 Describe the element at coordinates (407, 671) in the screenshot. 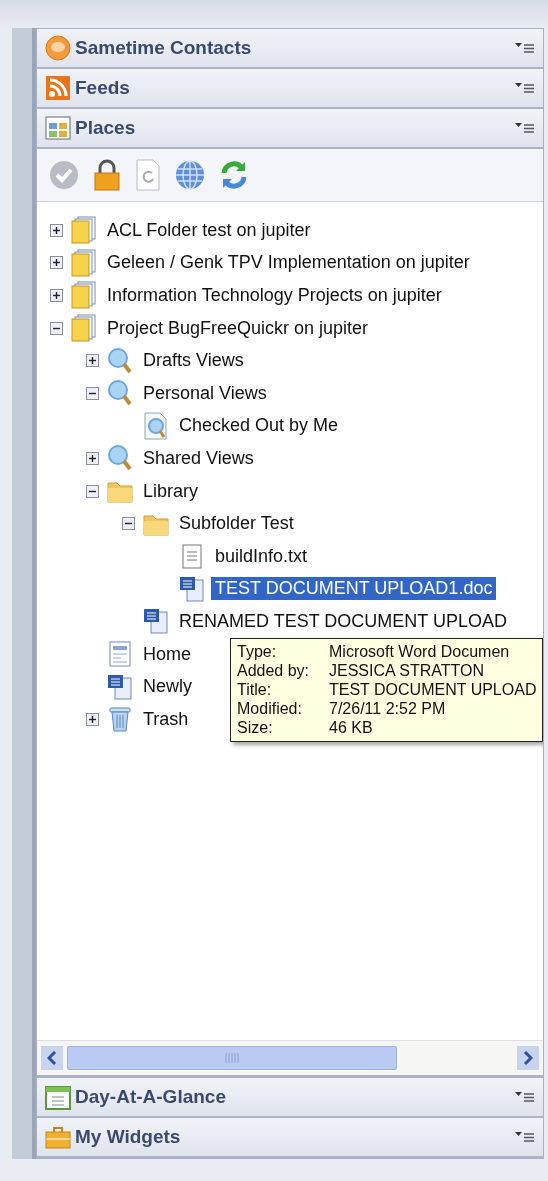

I see `tooltip-value: JESSICA STRATTON` at that location.